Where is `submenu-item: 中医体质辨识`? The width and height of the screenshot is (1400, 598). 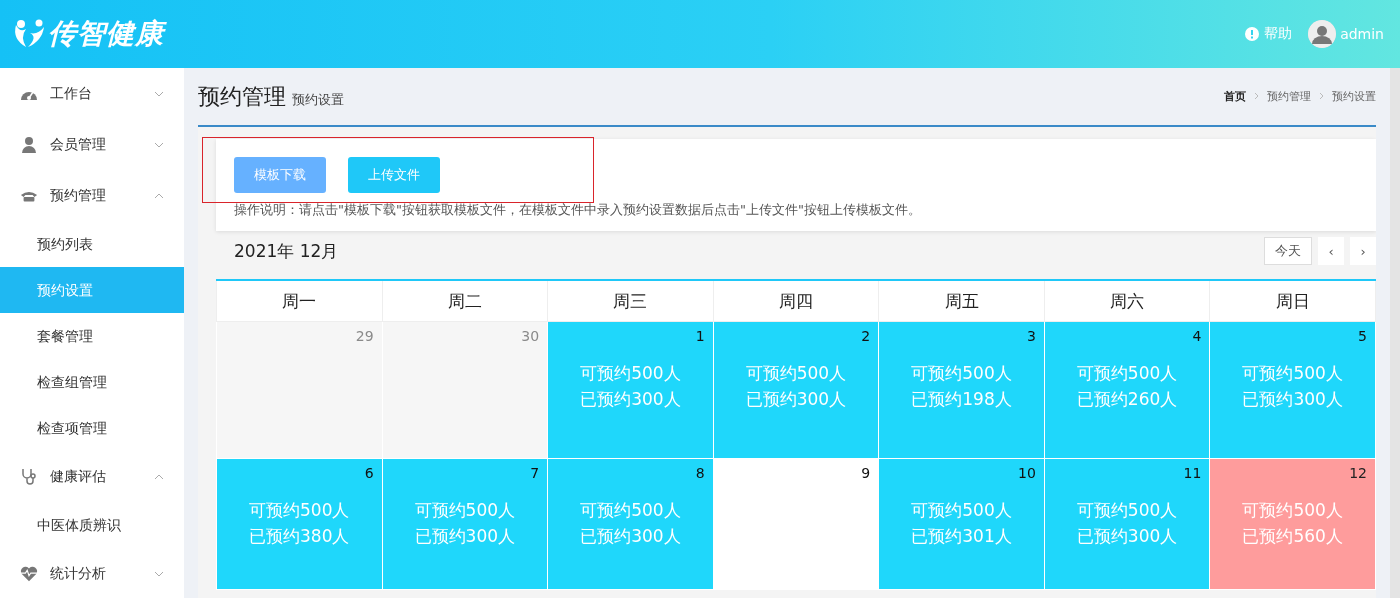 submenu-item: 中医体质辨识 is located at coordinates (92, 525).